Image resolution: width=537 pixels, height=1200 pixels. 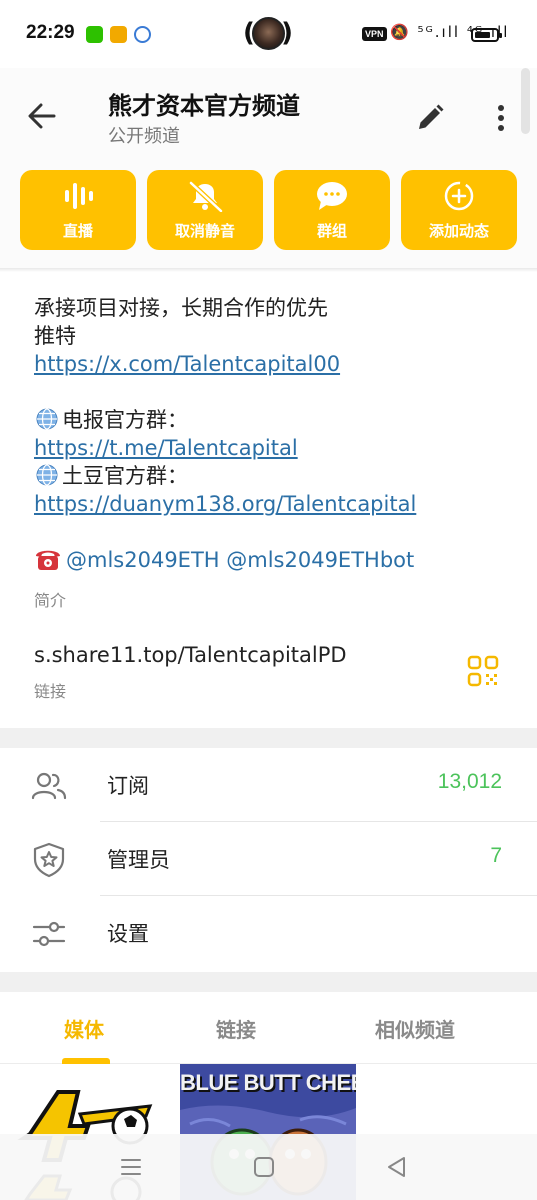 What do you see at coordinates (50, 691) in the screenshot?
I see `link-caption: 链接` at bounding box center [50, 691].